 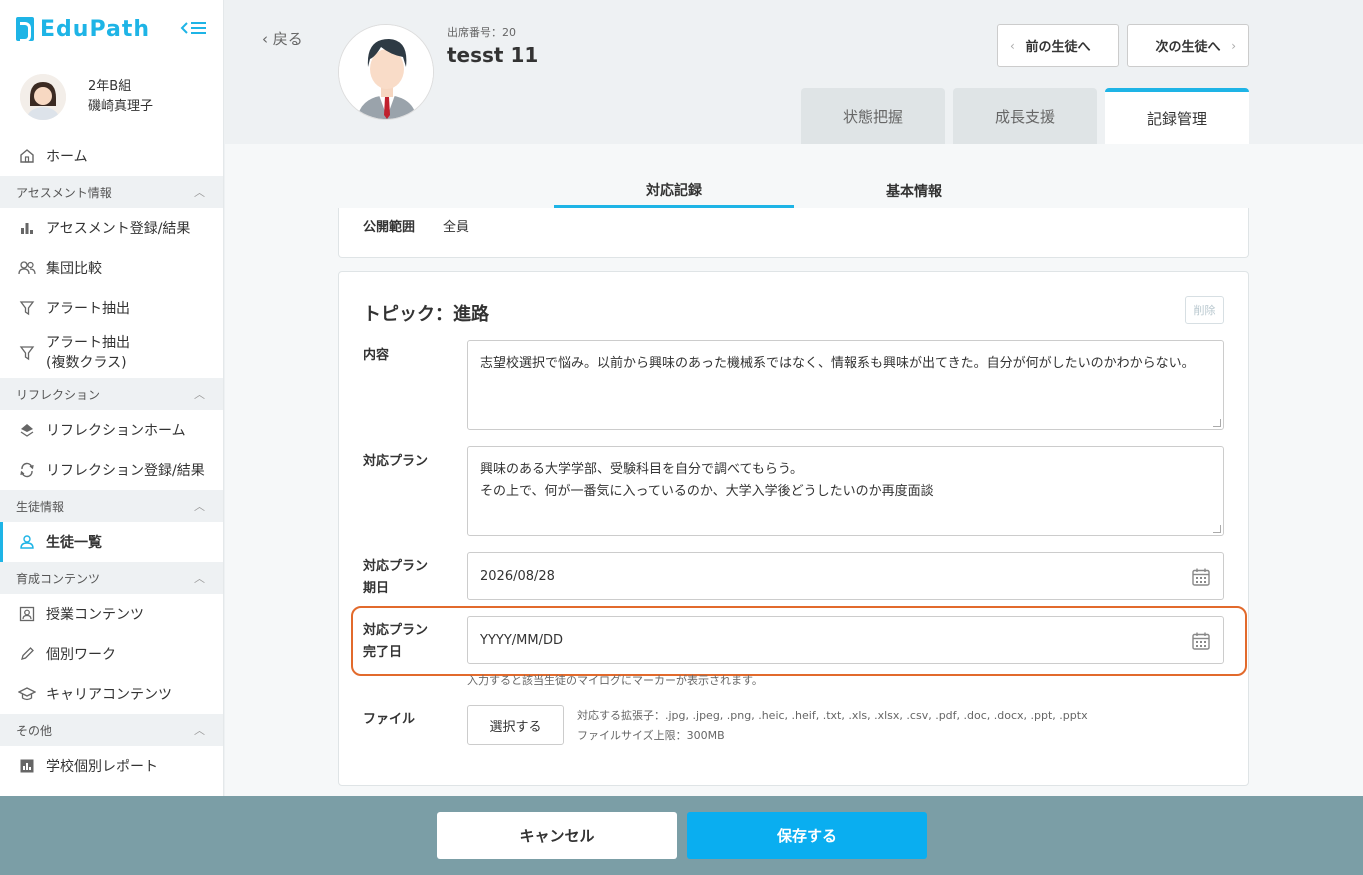 I want to click on due-date-value: 2026/08/28, so click(x=517, y=576).